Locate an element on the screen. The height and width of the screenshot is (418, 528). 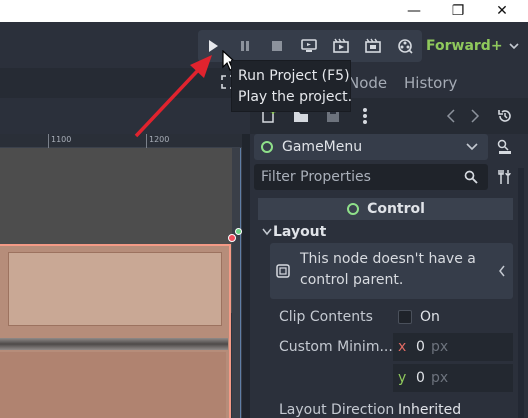
ruler-tick is located at coordinates (48, 141).